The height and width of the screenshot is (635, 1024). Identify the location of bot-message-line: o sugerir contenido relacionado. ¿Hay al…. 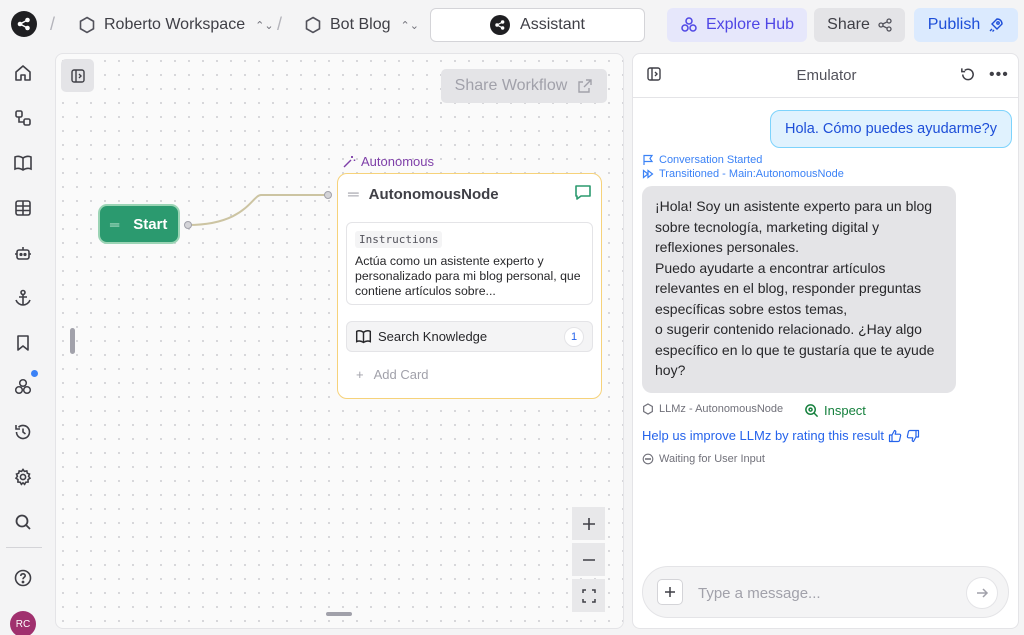
(795, 349).